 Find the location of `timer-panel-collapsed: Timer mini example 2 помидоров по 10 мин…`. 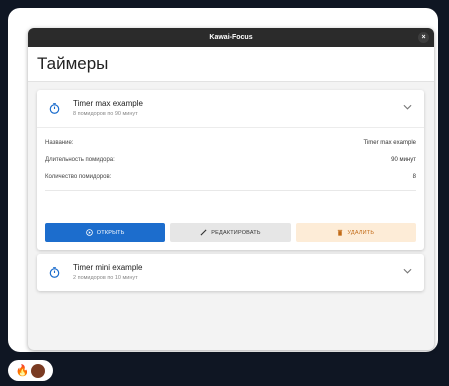

timer-panel-collapsed: Timer mini example 2 помидоров по 10 мин… is located at coordinates (230, 272).